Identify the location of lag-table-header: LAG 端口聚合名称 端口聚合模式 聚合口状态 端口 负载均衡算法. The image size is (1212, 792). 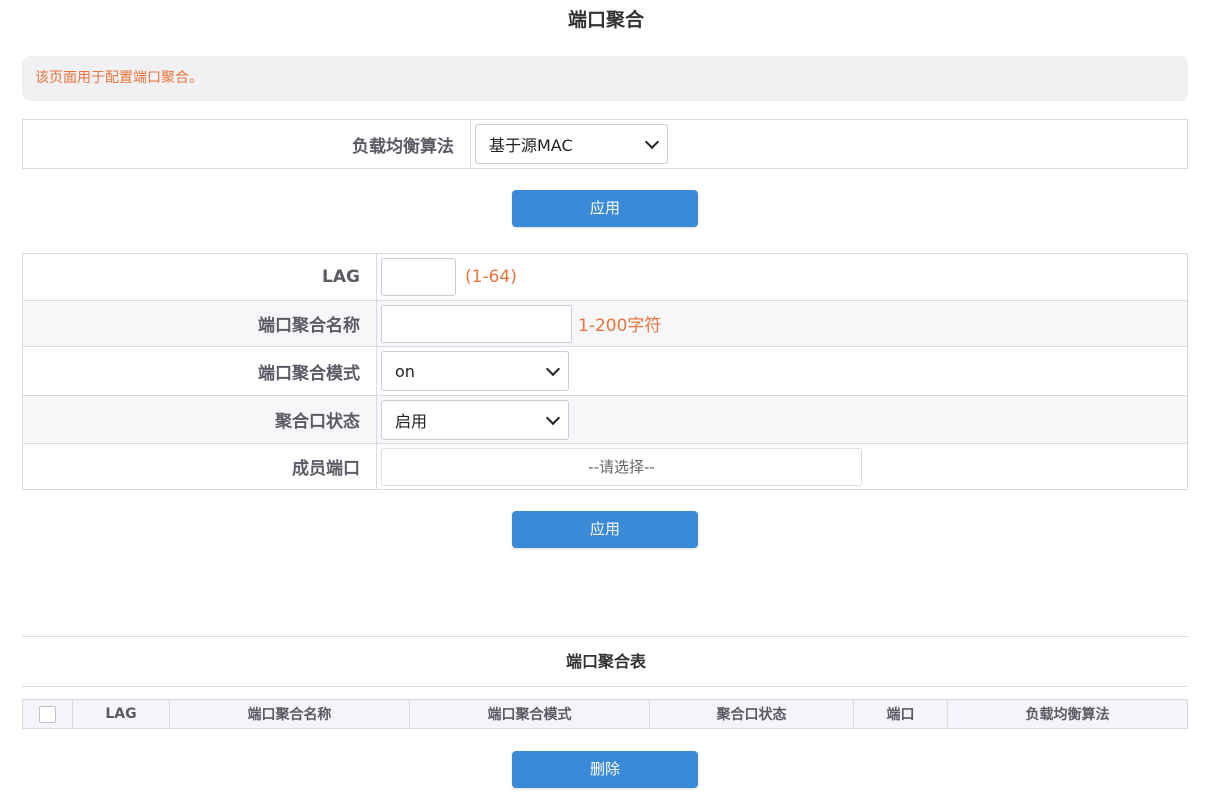
(605, 714).